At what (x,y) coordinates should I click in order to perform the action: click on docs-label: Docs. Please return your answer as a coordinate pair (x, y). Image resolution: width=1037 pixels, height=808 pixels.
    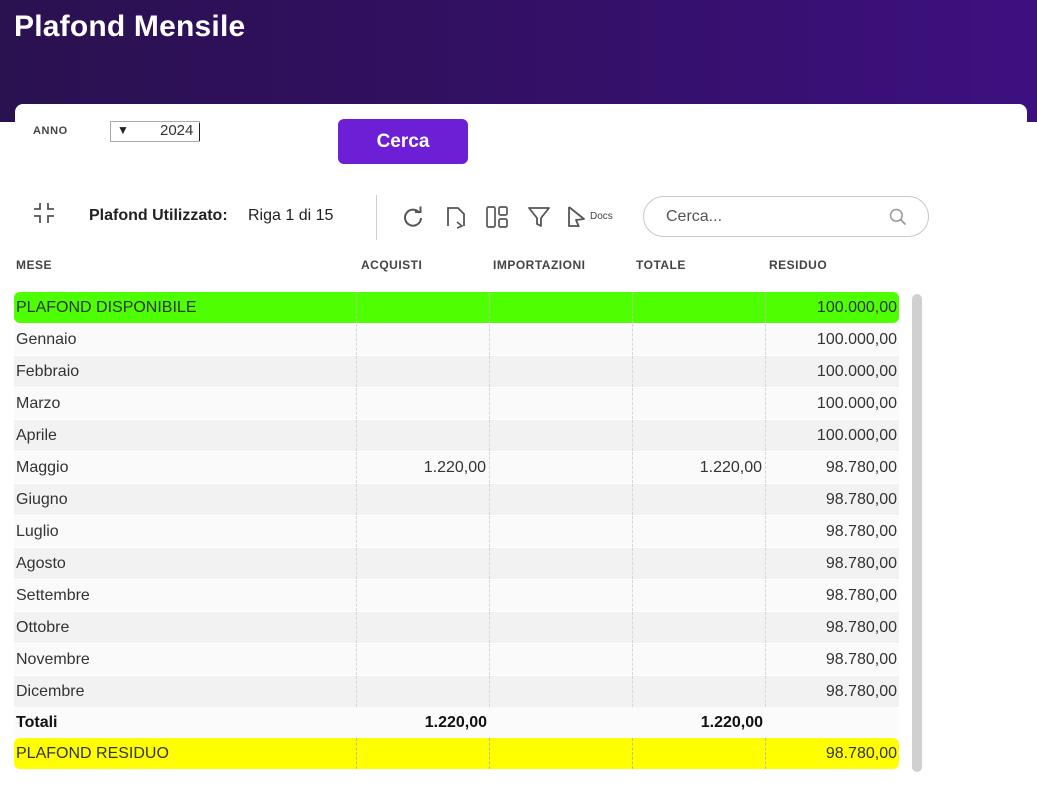
    Looking at the image, I should click on (601, 216).